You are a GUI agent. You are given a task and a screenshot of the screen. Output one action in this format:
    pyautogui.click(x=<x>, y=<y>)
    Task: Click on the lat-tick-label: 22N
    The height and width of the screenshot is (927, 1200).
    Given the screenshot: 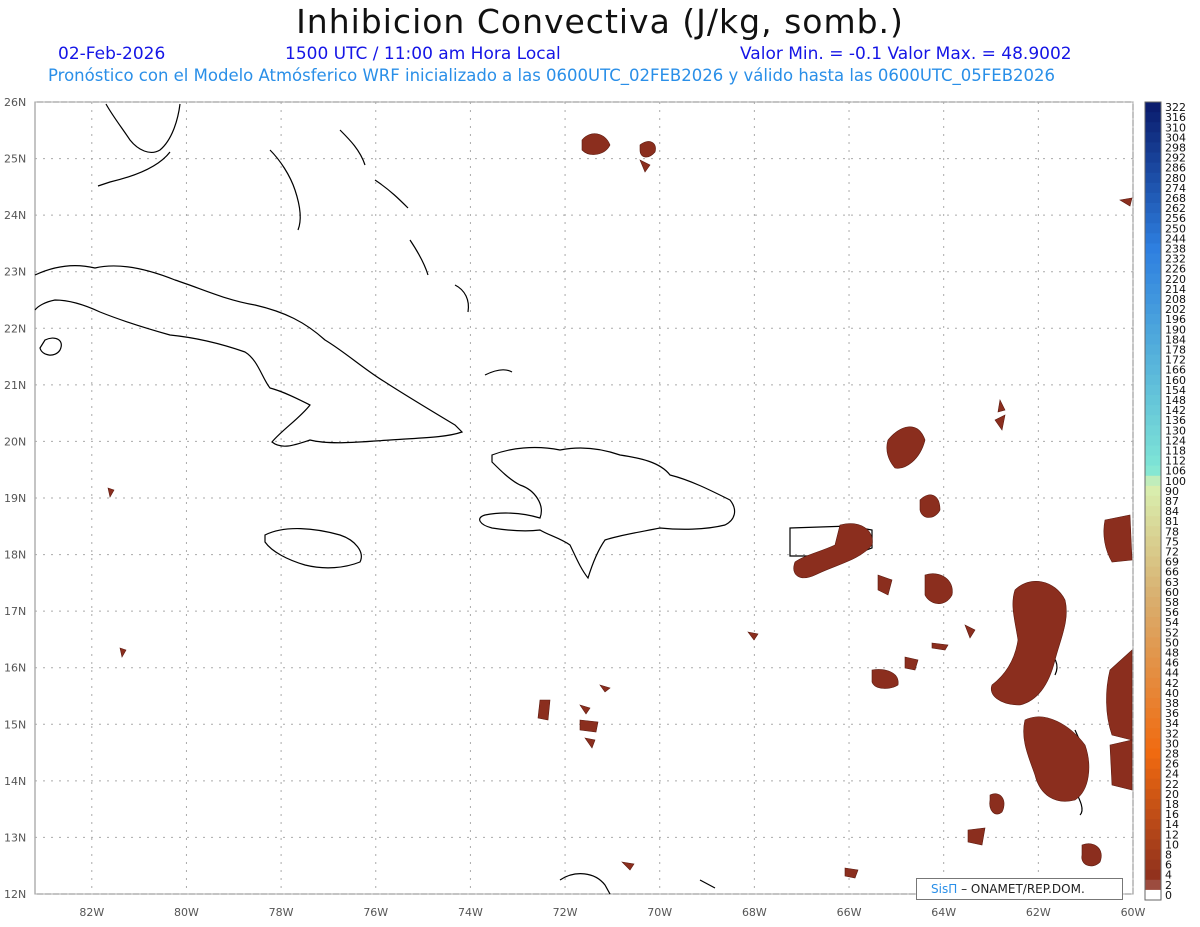 What is the action you would take?
    pyautogui.click(x=15, y=328)
    